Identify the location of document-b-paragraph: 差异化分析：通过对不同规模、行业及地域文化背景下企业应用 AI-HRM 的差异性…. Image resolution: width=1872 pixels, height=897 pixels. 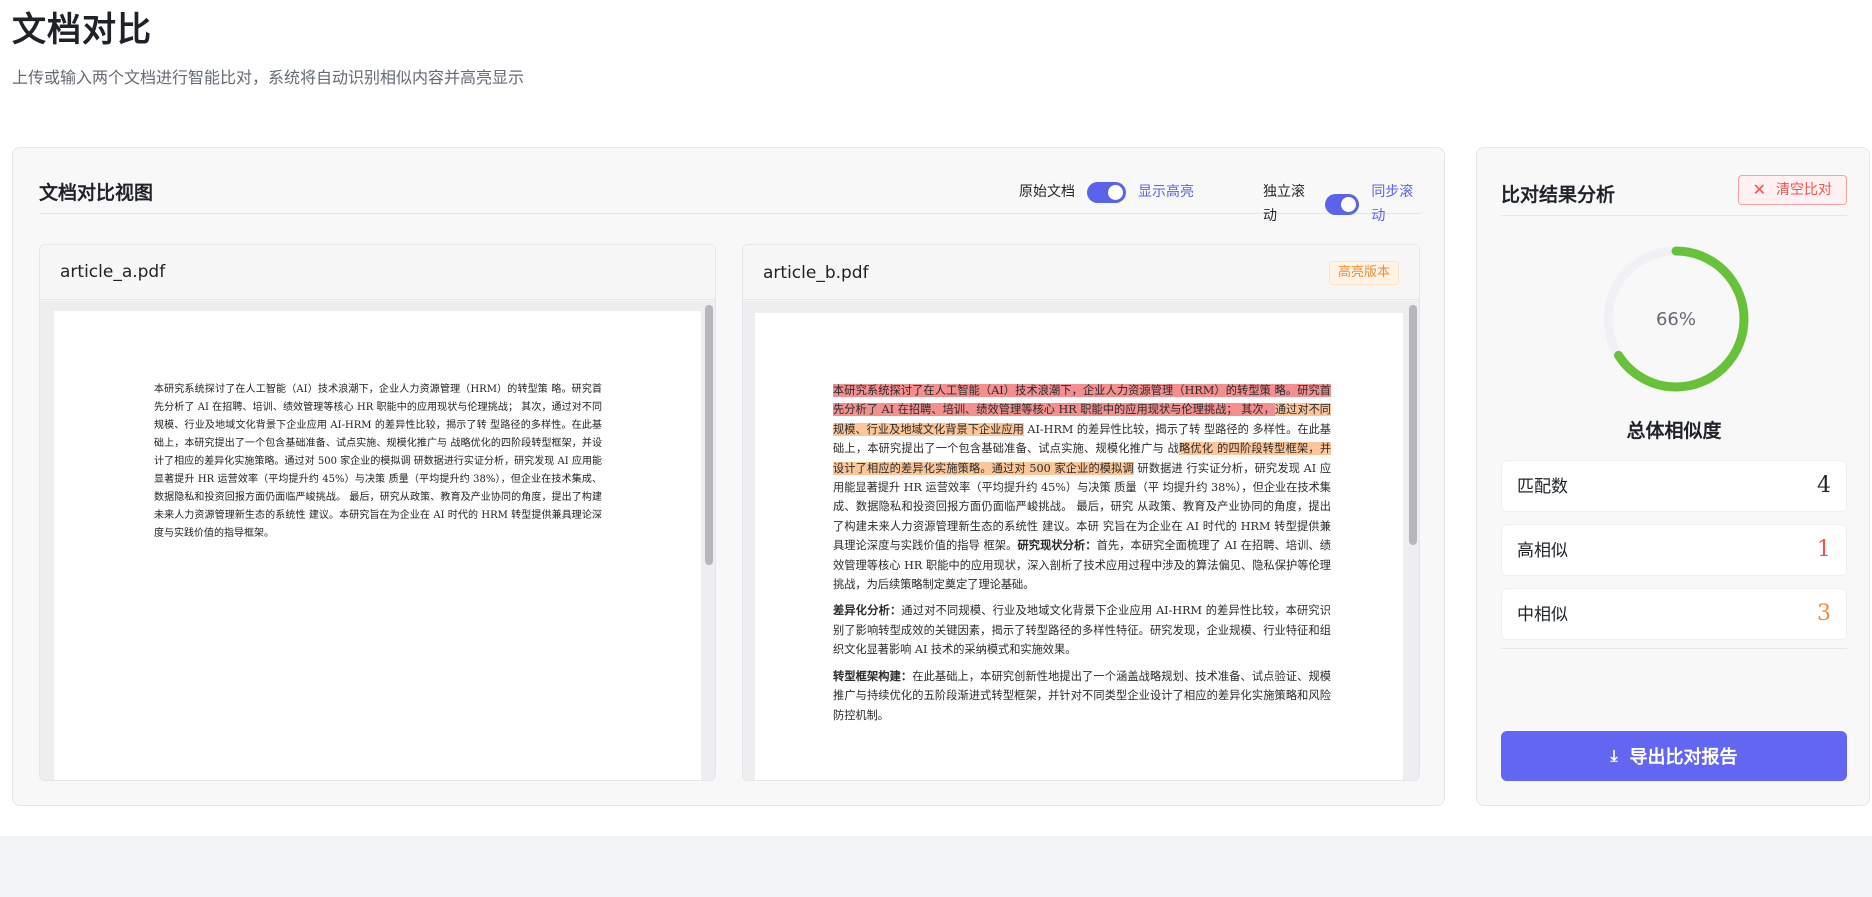
(1082, 630).